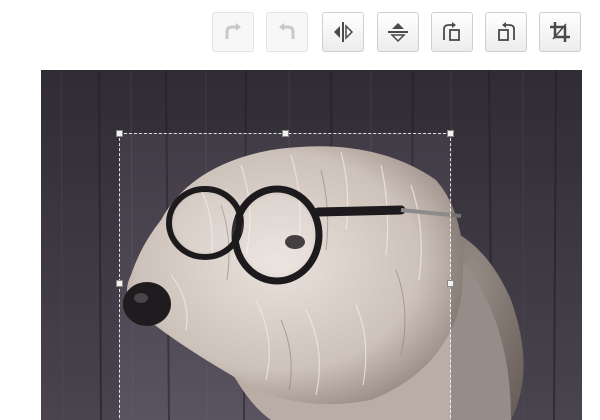  What do you see at coordinates (119, 133) in the screenshot?
I see `crop-handle-top-left` at bounding box center [119, 133].